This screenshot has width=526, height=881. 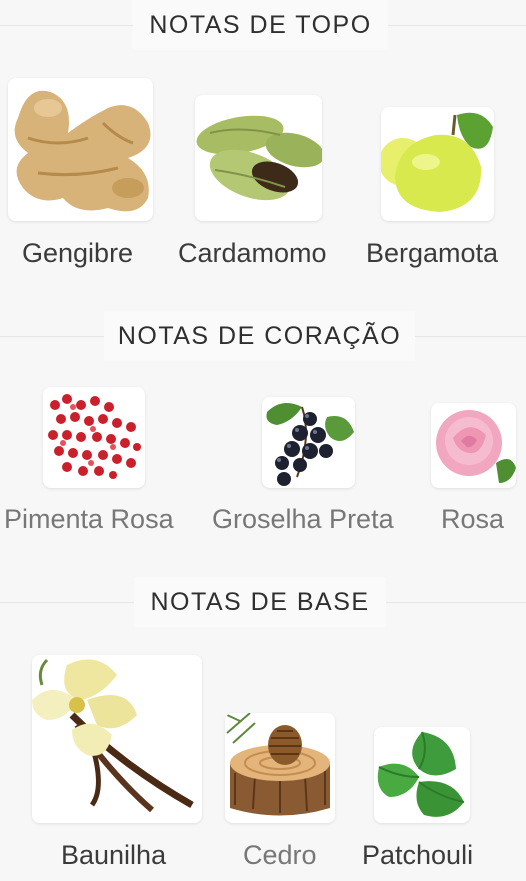 What do you see at coordinates (418, 855) in the screenshot?
I see `note-label: Patchouli` at bounding box center [418, 855].